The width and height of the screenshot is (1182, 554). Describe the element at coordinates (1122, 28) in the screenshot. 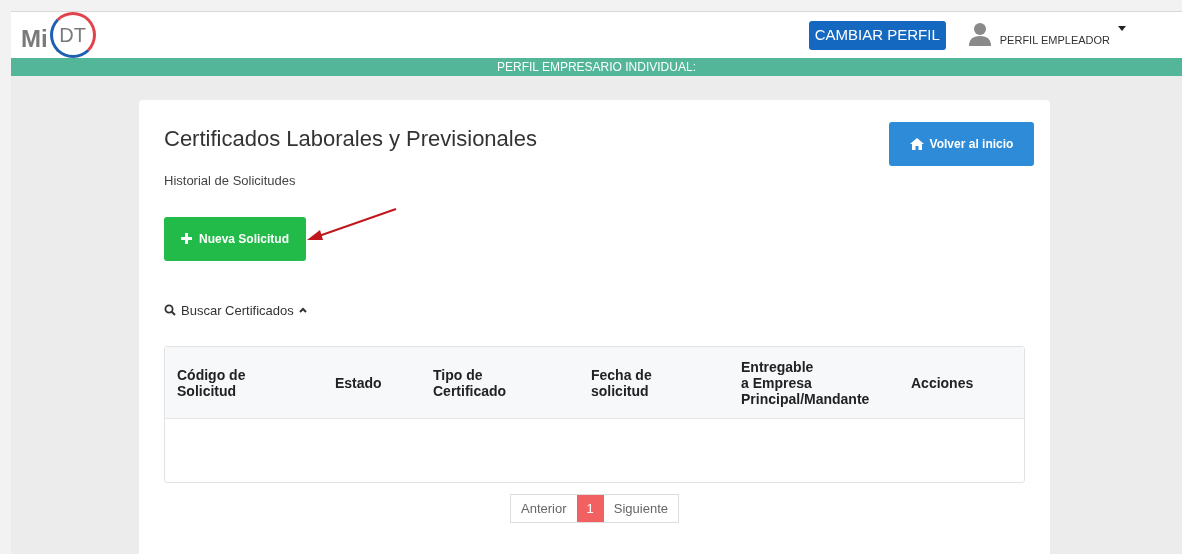

I see `caret-icon` at that location.